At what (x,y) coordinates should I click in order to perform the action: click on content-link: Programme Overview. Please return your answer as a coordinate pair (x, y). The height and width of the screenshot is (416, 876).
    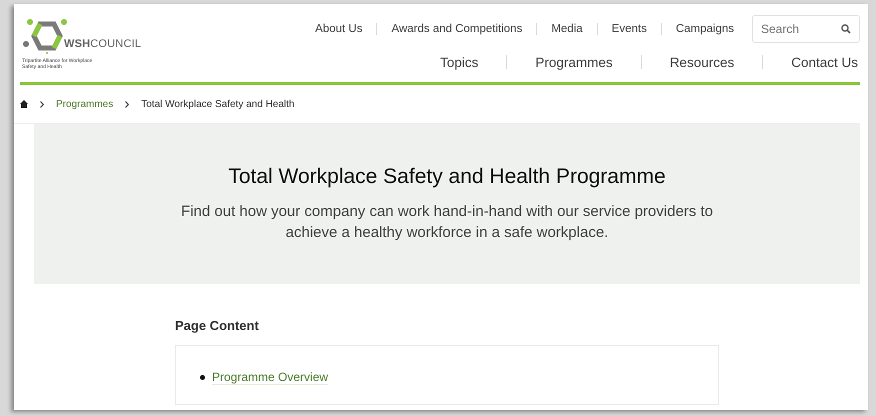
    Looking at the image, I should click on (270, 377).